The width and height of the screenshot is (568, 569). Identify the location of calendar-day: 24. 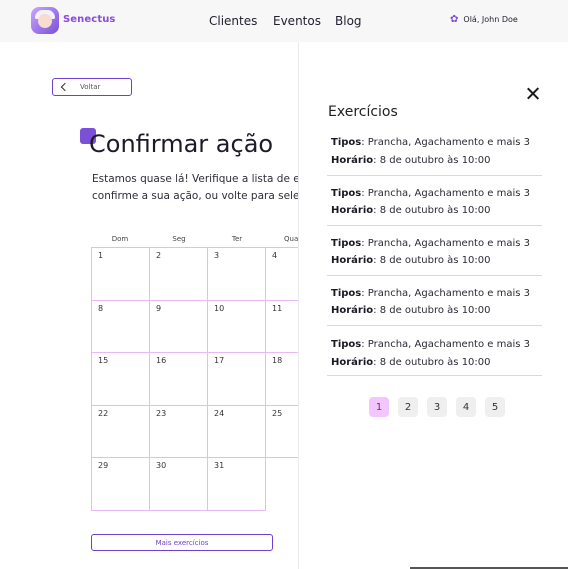
(237, 432).